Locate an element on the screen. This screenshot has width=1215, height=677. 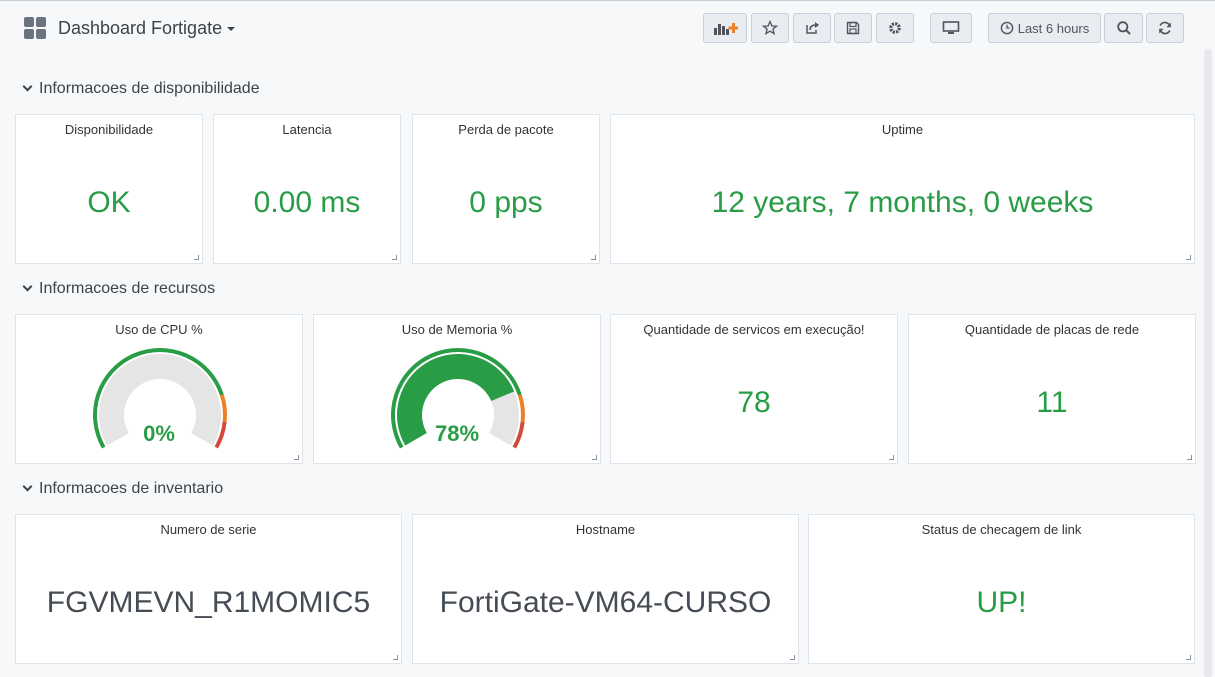
panel-title: Perda de pacote is located at coordinates (506, 130).